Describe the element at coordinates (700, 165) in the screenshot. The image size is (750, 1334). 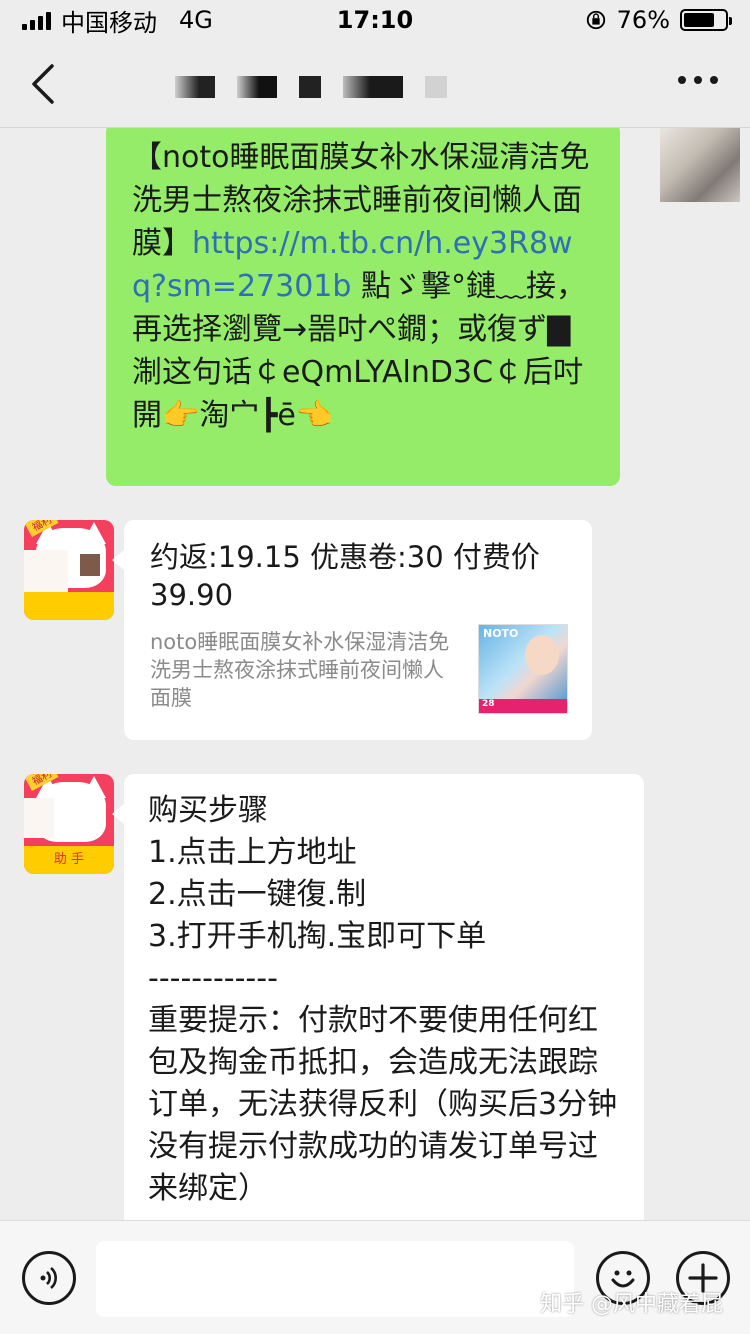
I see `self-avatar` at that location.